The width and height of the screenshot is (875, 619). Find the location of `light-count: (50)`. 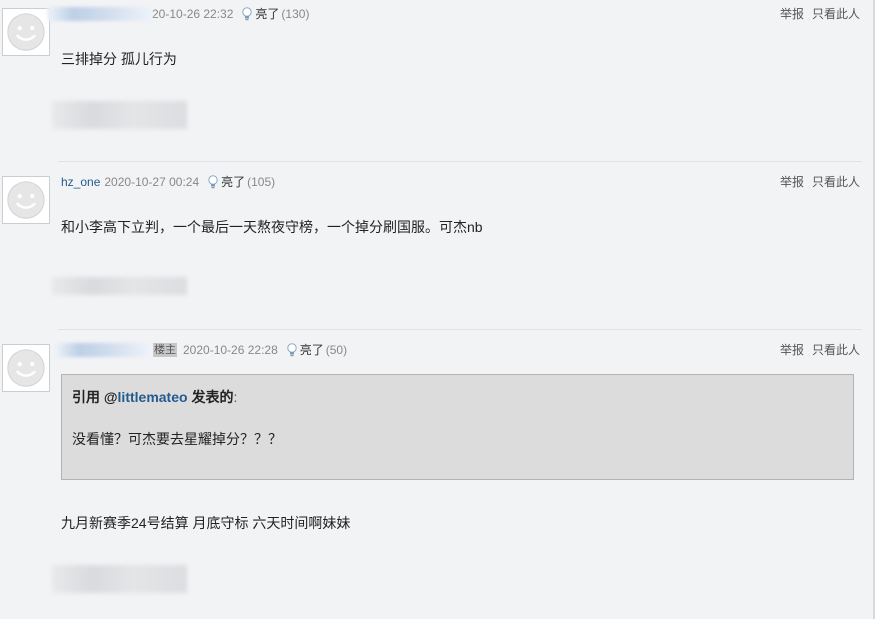

light-count: (50) is located at coordinates (336, 350).